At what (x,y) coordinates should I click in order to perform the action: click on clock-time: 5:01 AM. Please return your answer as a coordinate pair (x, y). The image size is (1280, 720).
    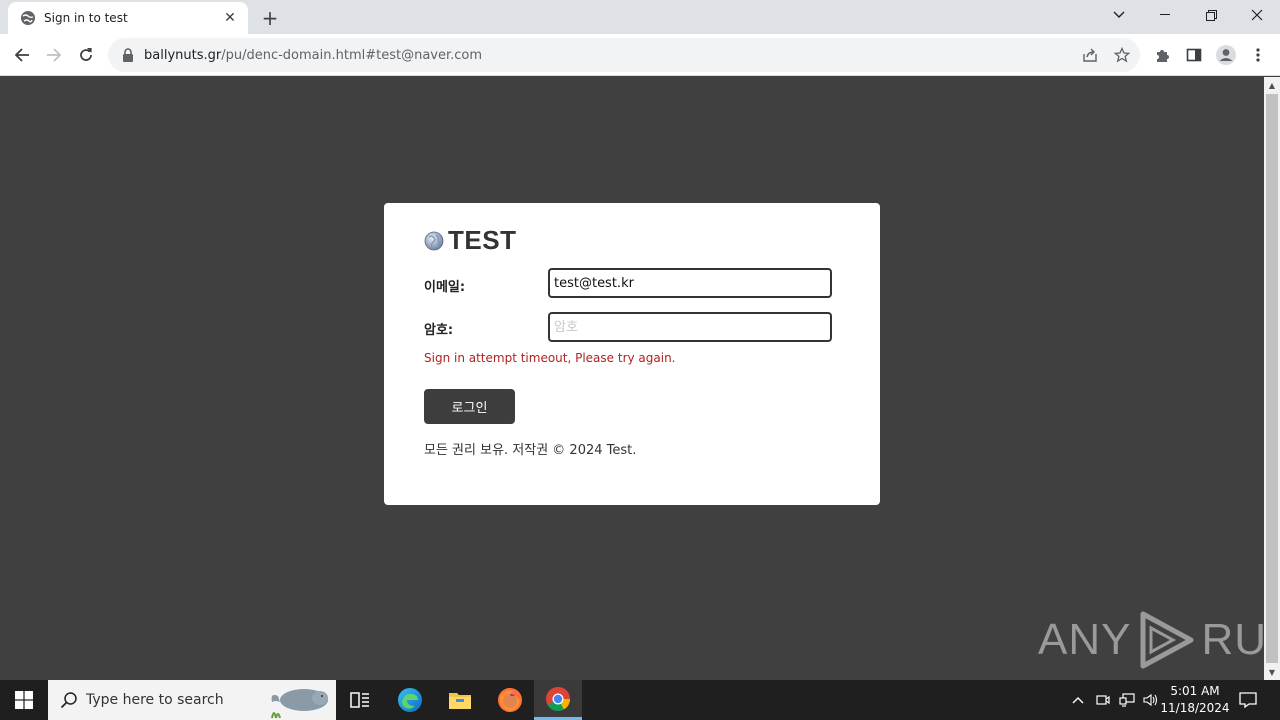
    Looking at the image, I should click on (1195, 691).